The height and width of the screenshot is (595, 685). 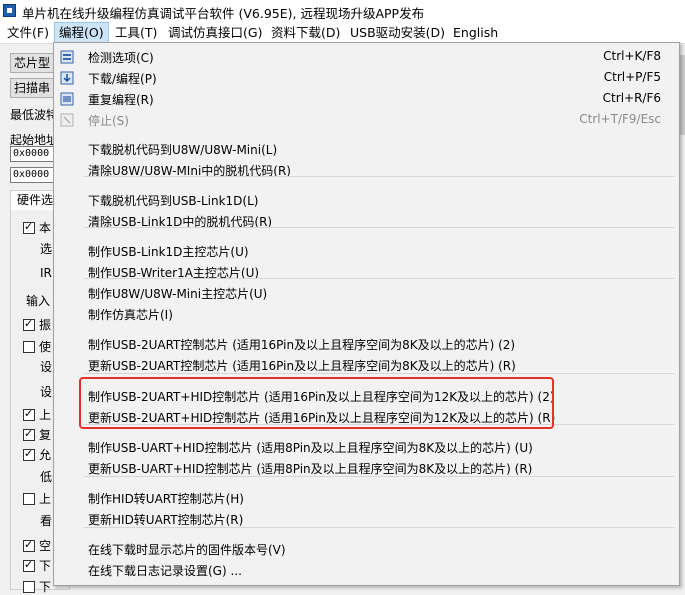 I want to click on menu-item-make-sim-chip: 制作仿真芯片(I), so click(x=366, y=314).